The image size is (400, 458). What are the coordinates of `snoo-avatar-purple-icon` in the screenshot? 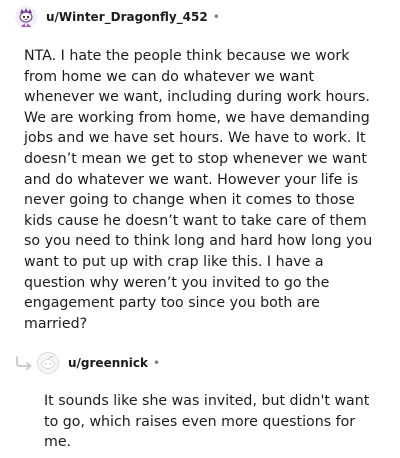 It's located at (26, 17).